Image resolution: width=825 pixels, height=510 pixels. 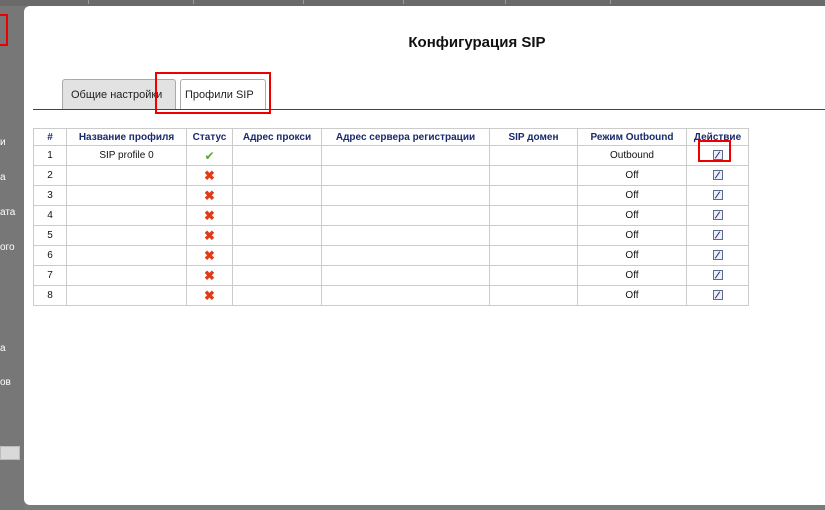 What do you see at coordinates (119, 94) in the screenshot?
I see `tab-general-settings: Общие настройки` at bounding box center [119, 94].